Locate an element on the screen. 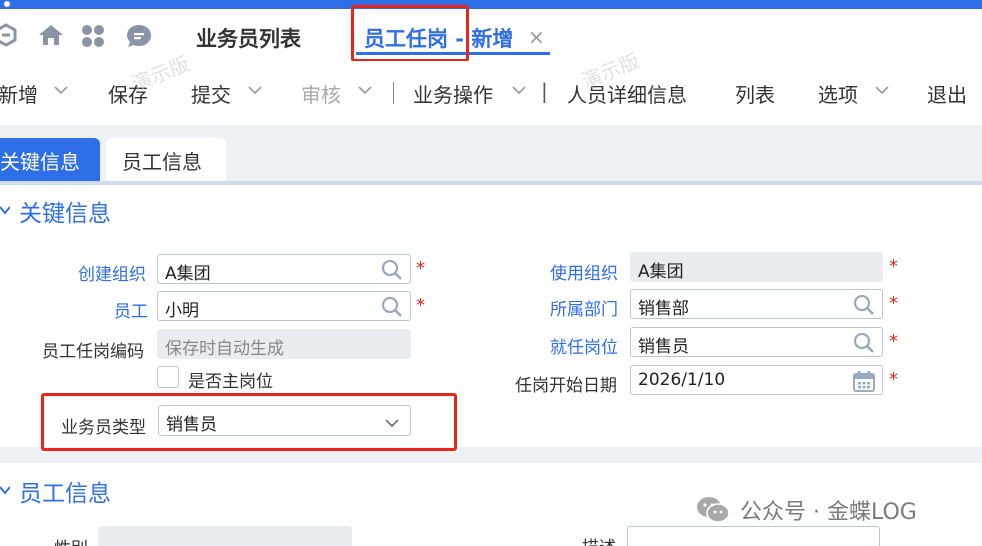 The height and width of the screenshot is (546, 982). wechat-icon is located at coordinates (713, 510).